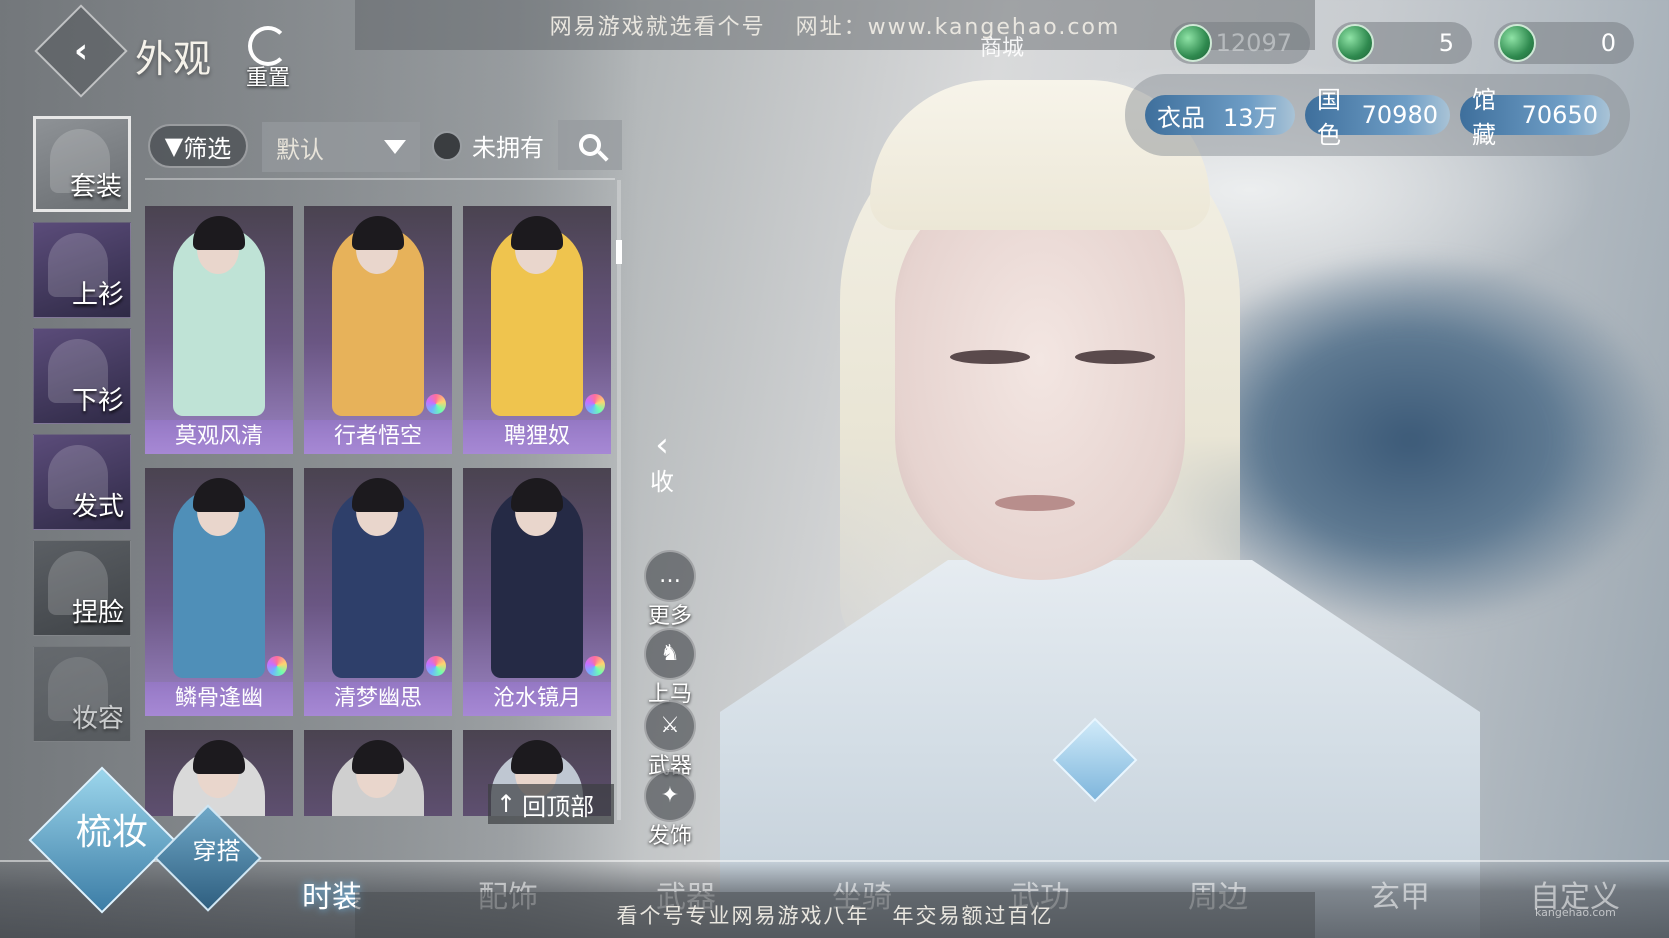  I want to click on currency-bar: 12097 5 0, so click(1402, 43).